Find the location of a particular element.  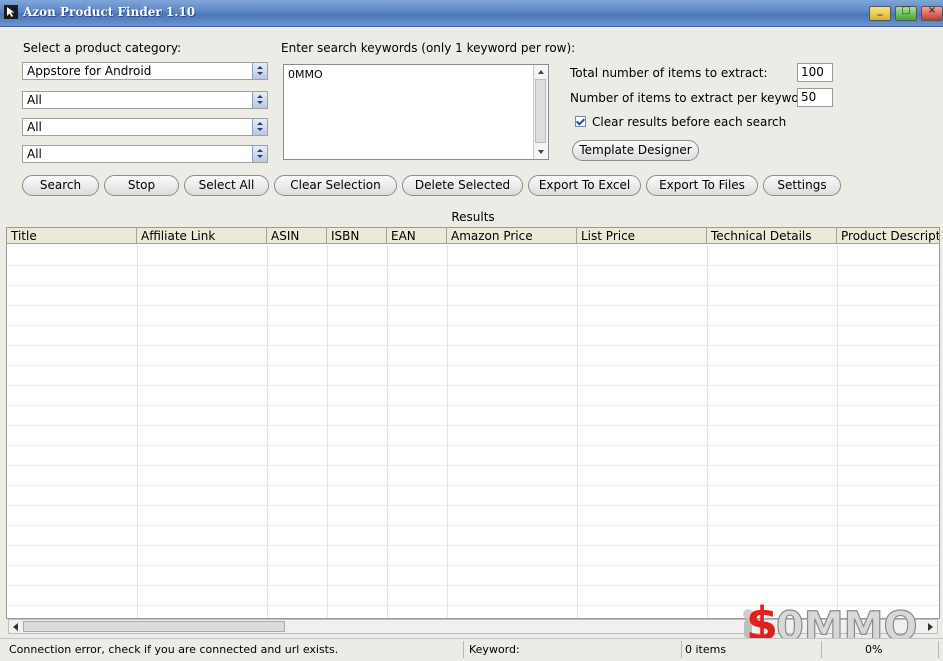

category-select-3: All is located at coordinates (145, 127).